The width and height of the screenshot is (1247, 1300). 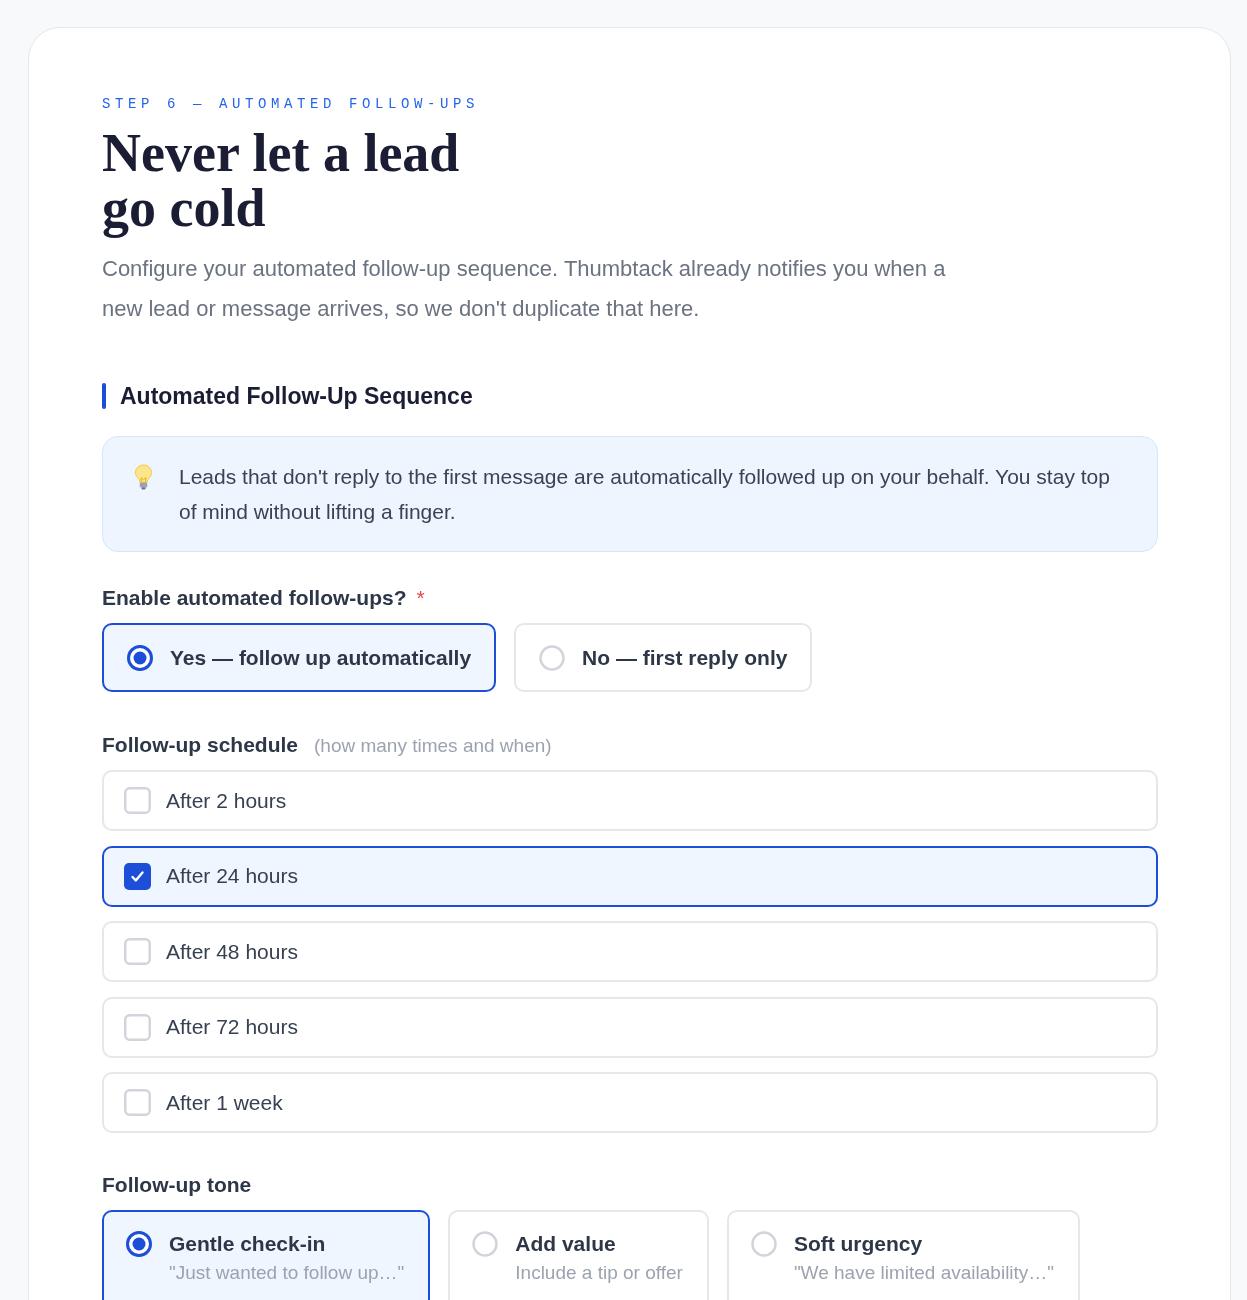 What do you see at coordinates (433, 746) in the screenshot?
I see `field-hint: (how many times and when)` at bounding box center [433, 746].